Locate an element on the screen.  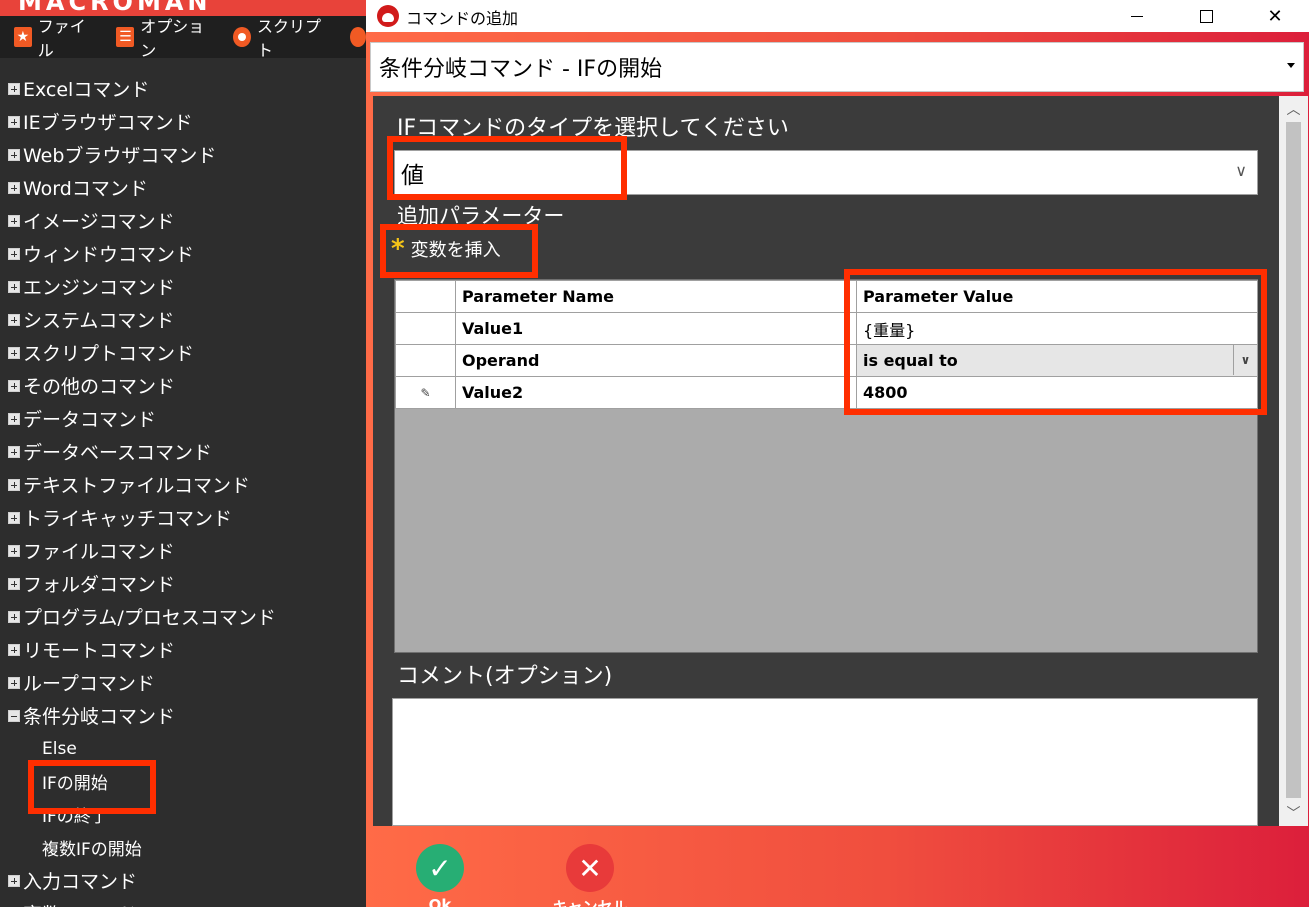
app-menu-bar: ★ ファイル ☰ オプション スクリプト is located at coordinates (183, 37).